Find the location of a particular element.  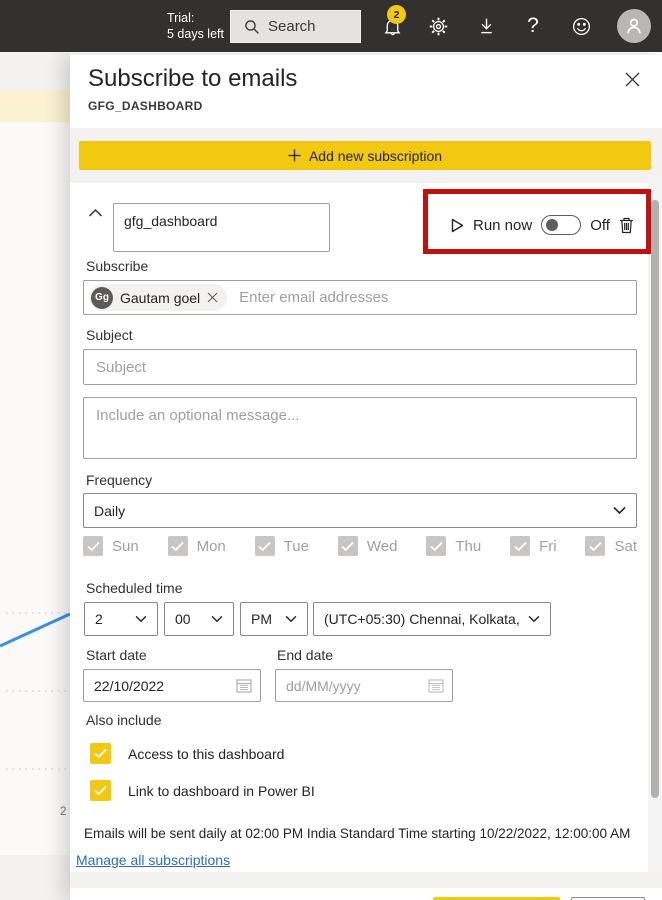

also-include-label: Also include is located at coordinates (124, 720).